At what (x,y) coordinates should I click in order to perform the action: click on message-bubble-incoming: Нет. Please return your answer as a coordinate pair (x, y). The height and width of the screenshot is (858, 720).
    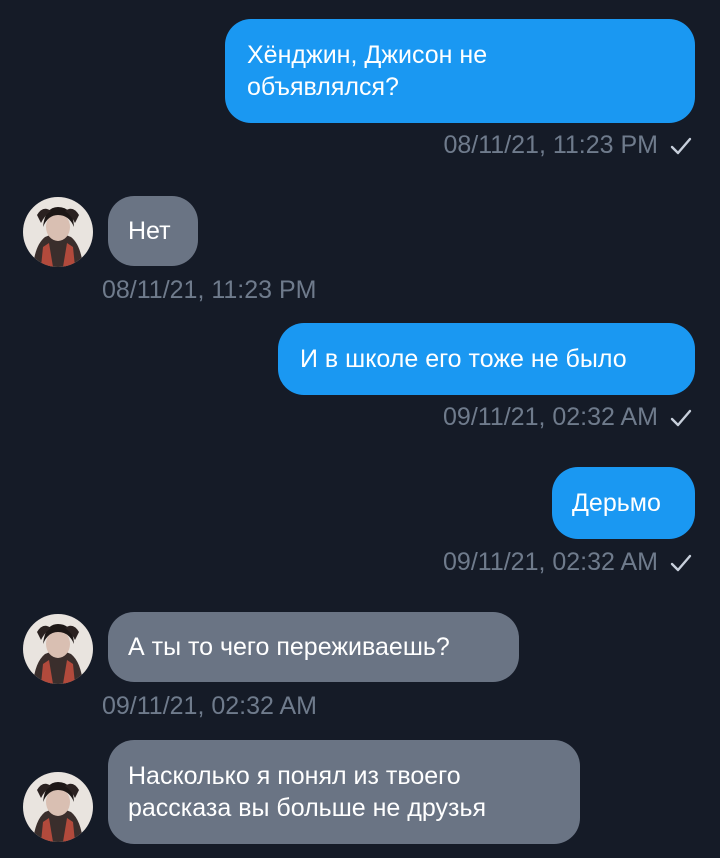
    Looking at the image, I should click on (153, 231).